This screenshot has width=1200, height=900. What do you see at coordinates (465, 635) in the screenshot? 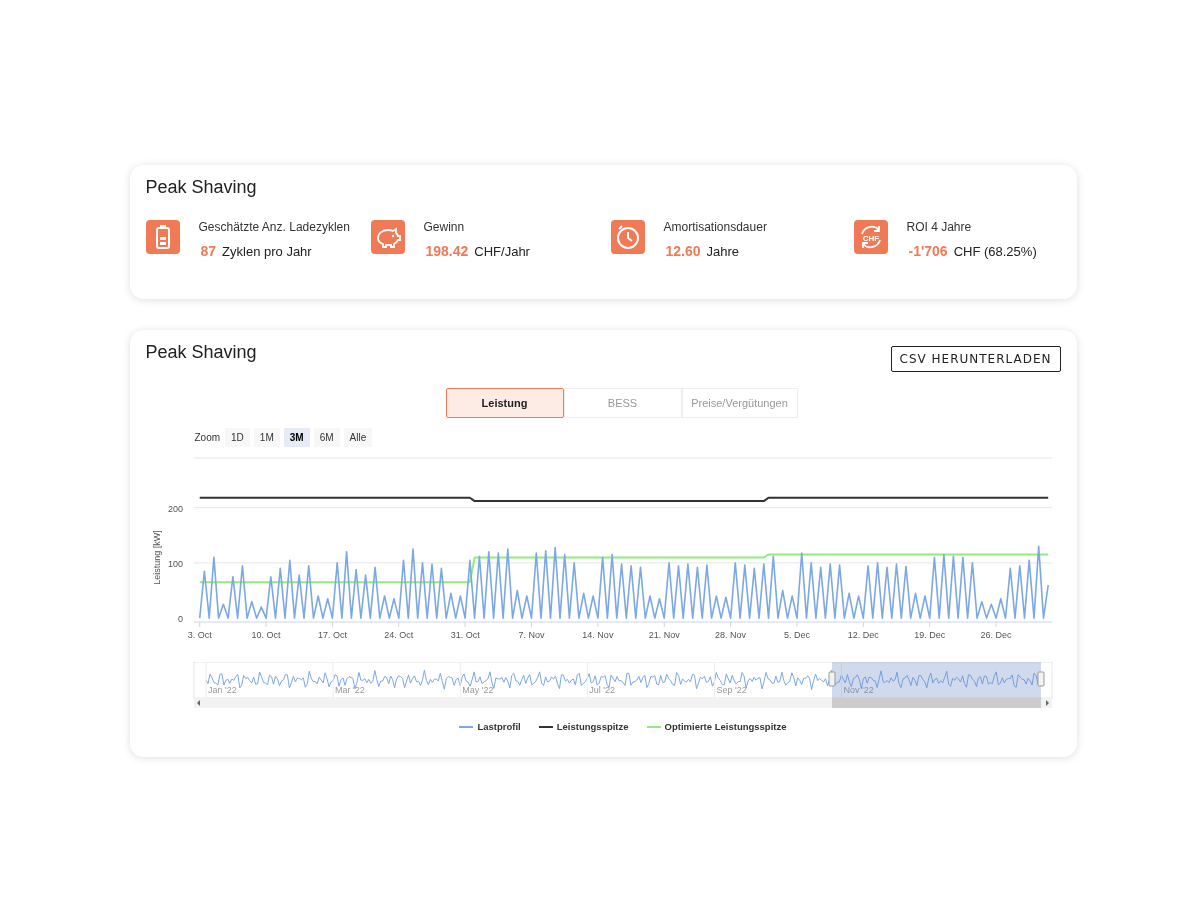
I see `axis-tick-label: 31. Oct` at bounding box center [465, 635].